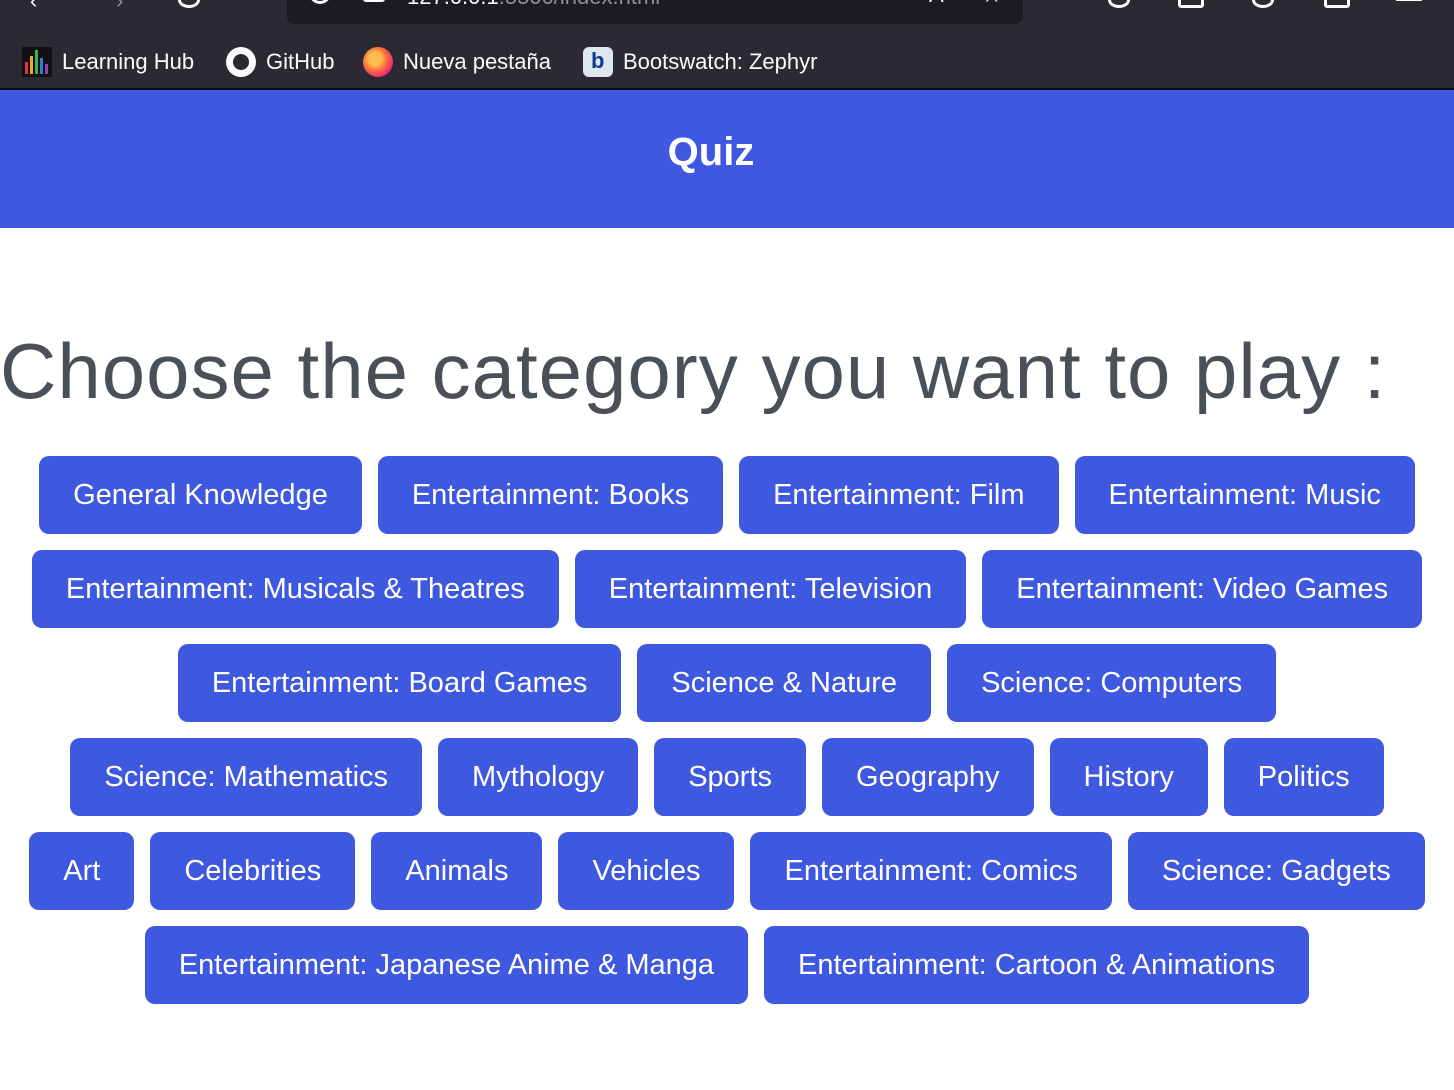  I want to click on extensions-icon, so click(1337, 4).